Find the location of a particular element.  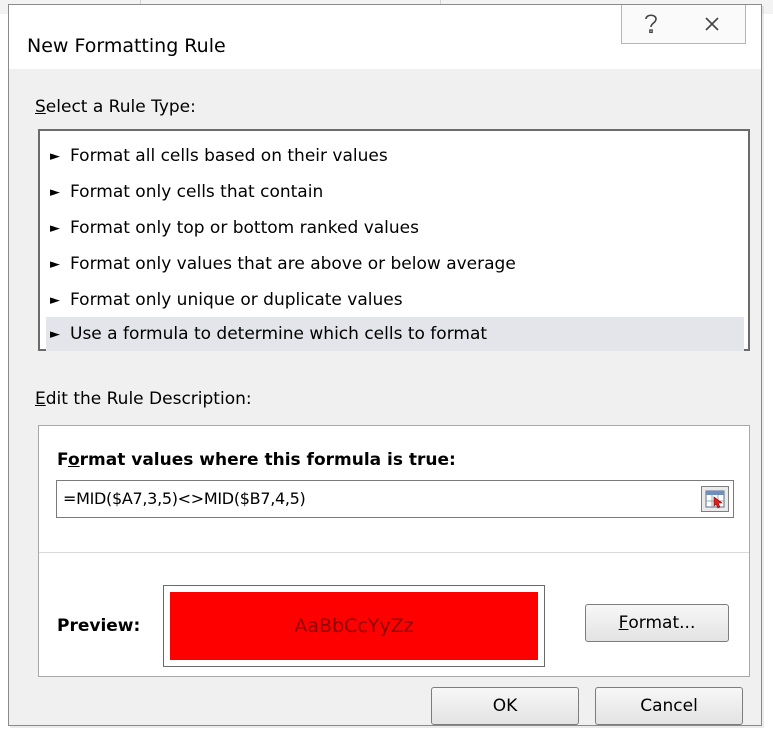

edit-rule-description-label: Edit the Rule Description: is located at coordinates (143, 399).